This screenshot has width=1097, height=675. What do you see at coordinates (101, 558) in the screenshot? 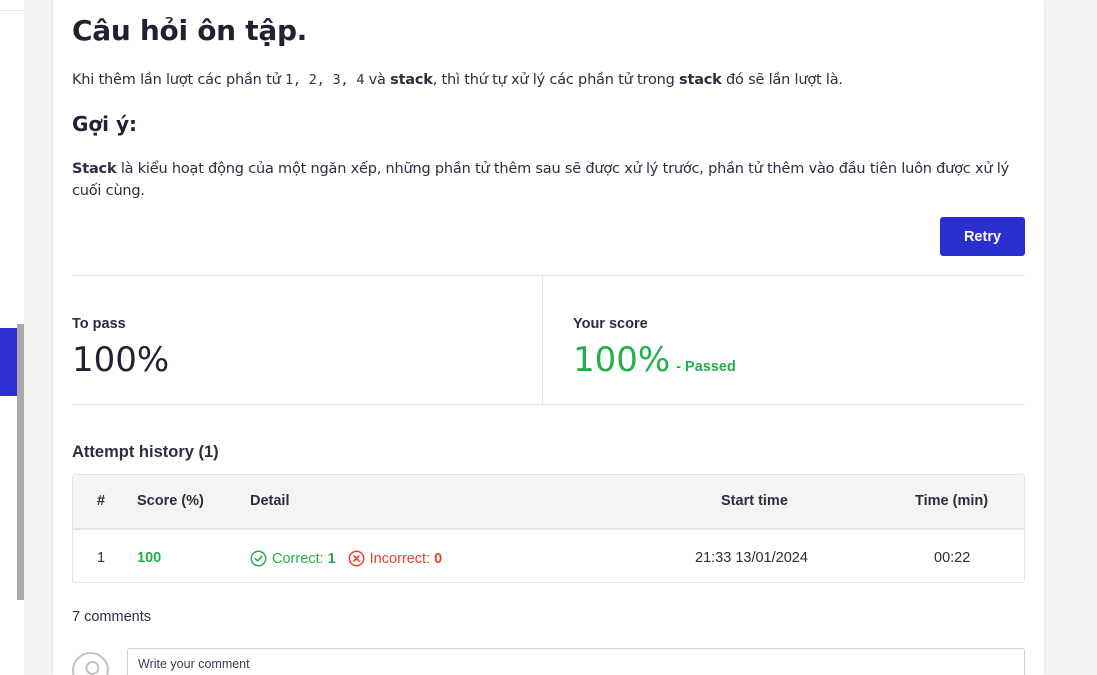
I see `attempt-number: 1` at bounding box center [101, 558].